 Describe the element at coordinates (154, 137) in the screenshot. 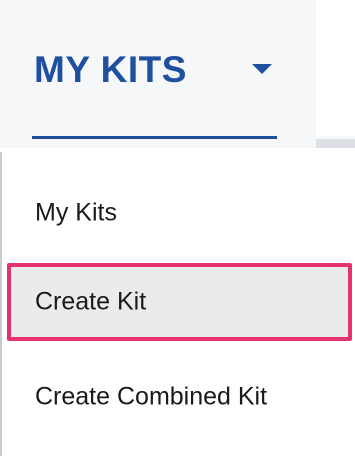

I see `active-tab-underline` at that location.